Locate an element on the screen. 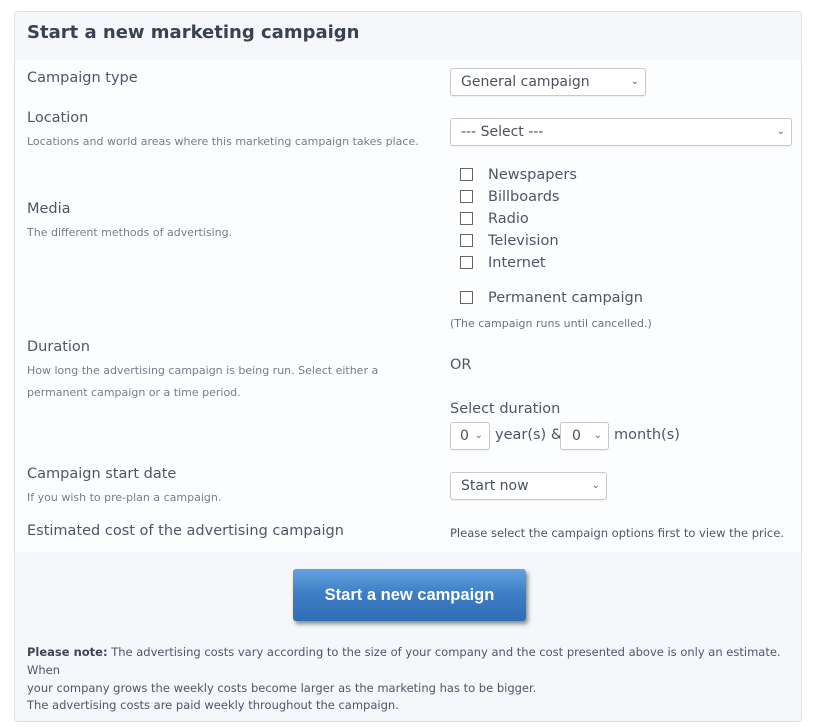  internet-label: Internet is located at coordinates (517, 263).